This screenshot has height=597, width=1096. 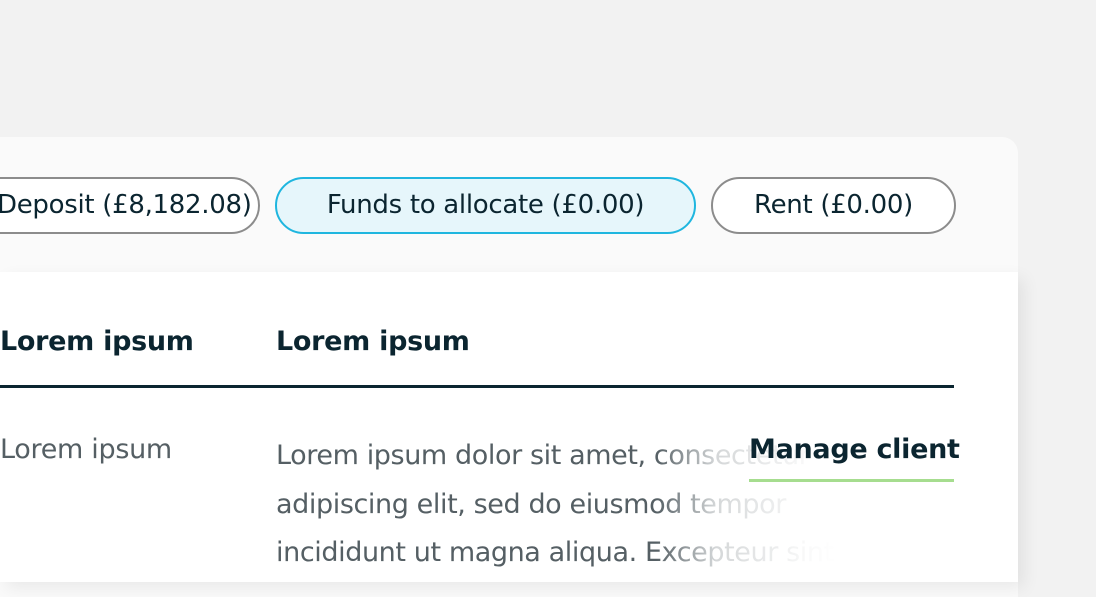 I want to click on filter-pill-funds-to-allocate: Funds to allocate (£0.00), so click(x=485, y=205).